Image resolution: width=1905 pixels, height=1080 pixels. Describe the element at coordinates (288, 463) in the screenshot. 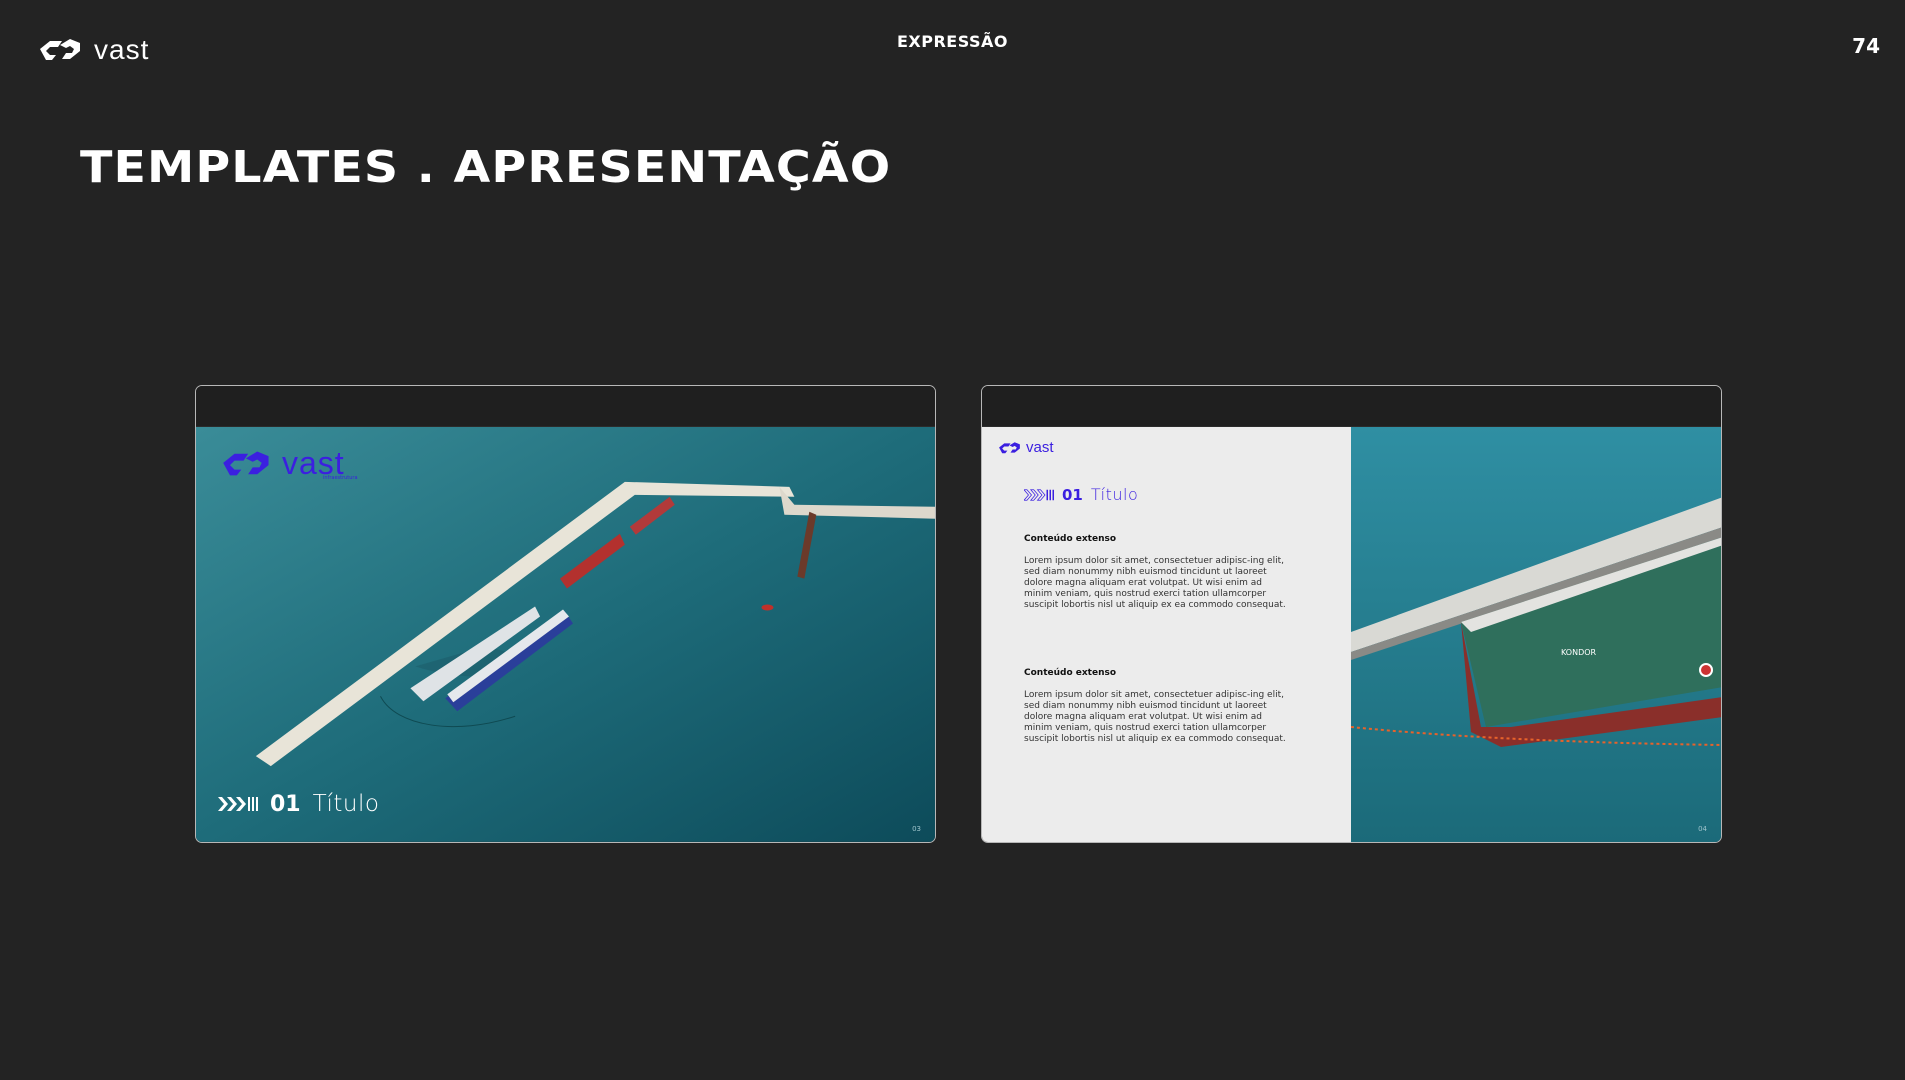

I see `slide-logo: vast infraestrutura` at that location.